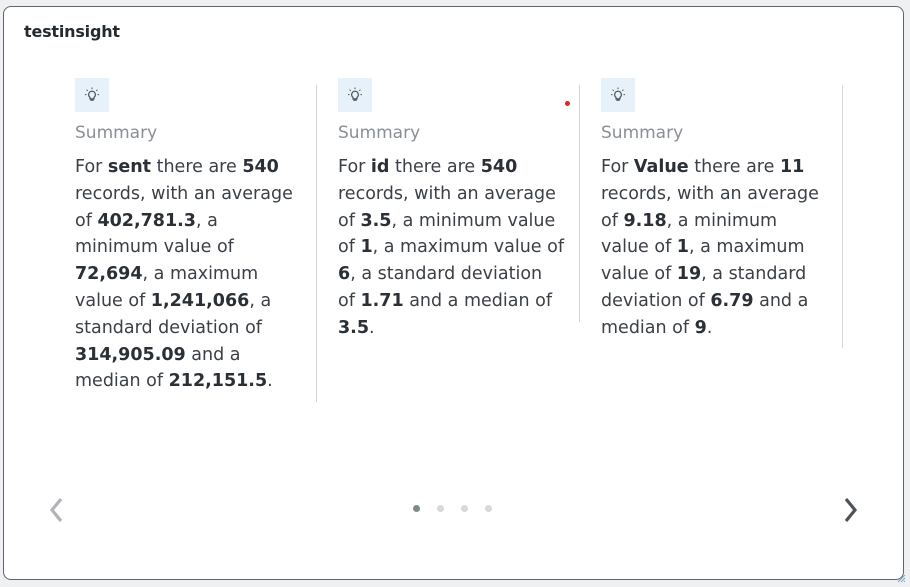 This screenshot has height=587, width=910. I want to click on carousel-prev-button, so click(56, 510).